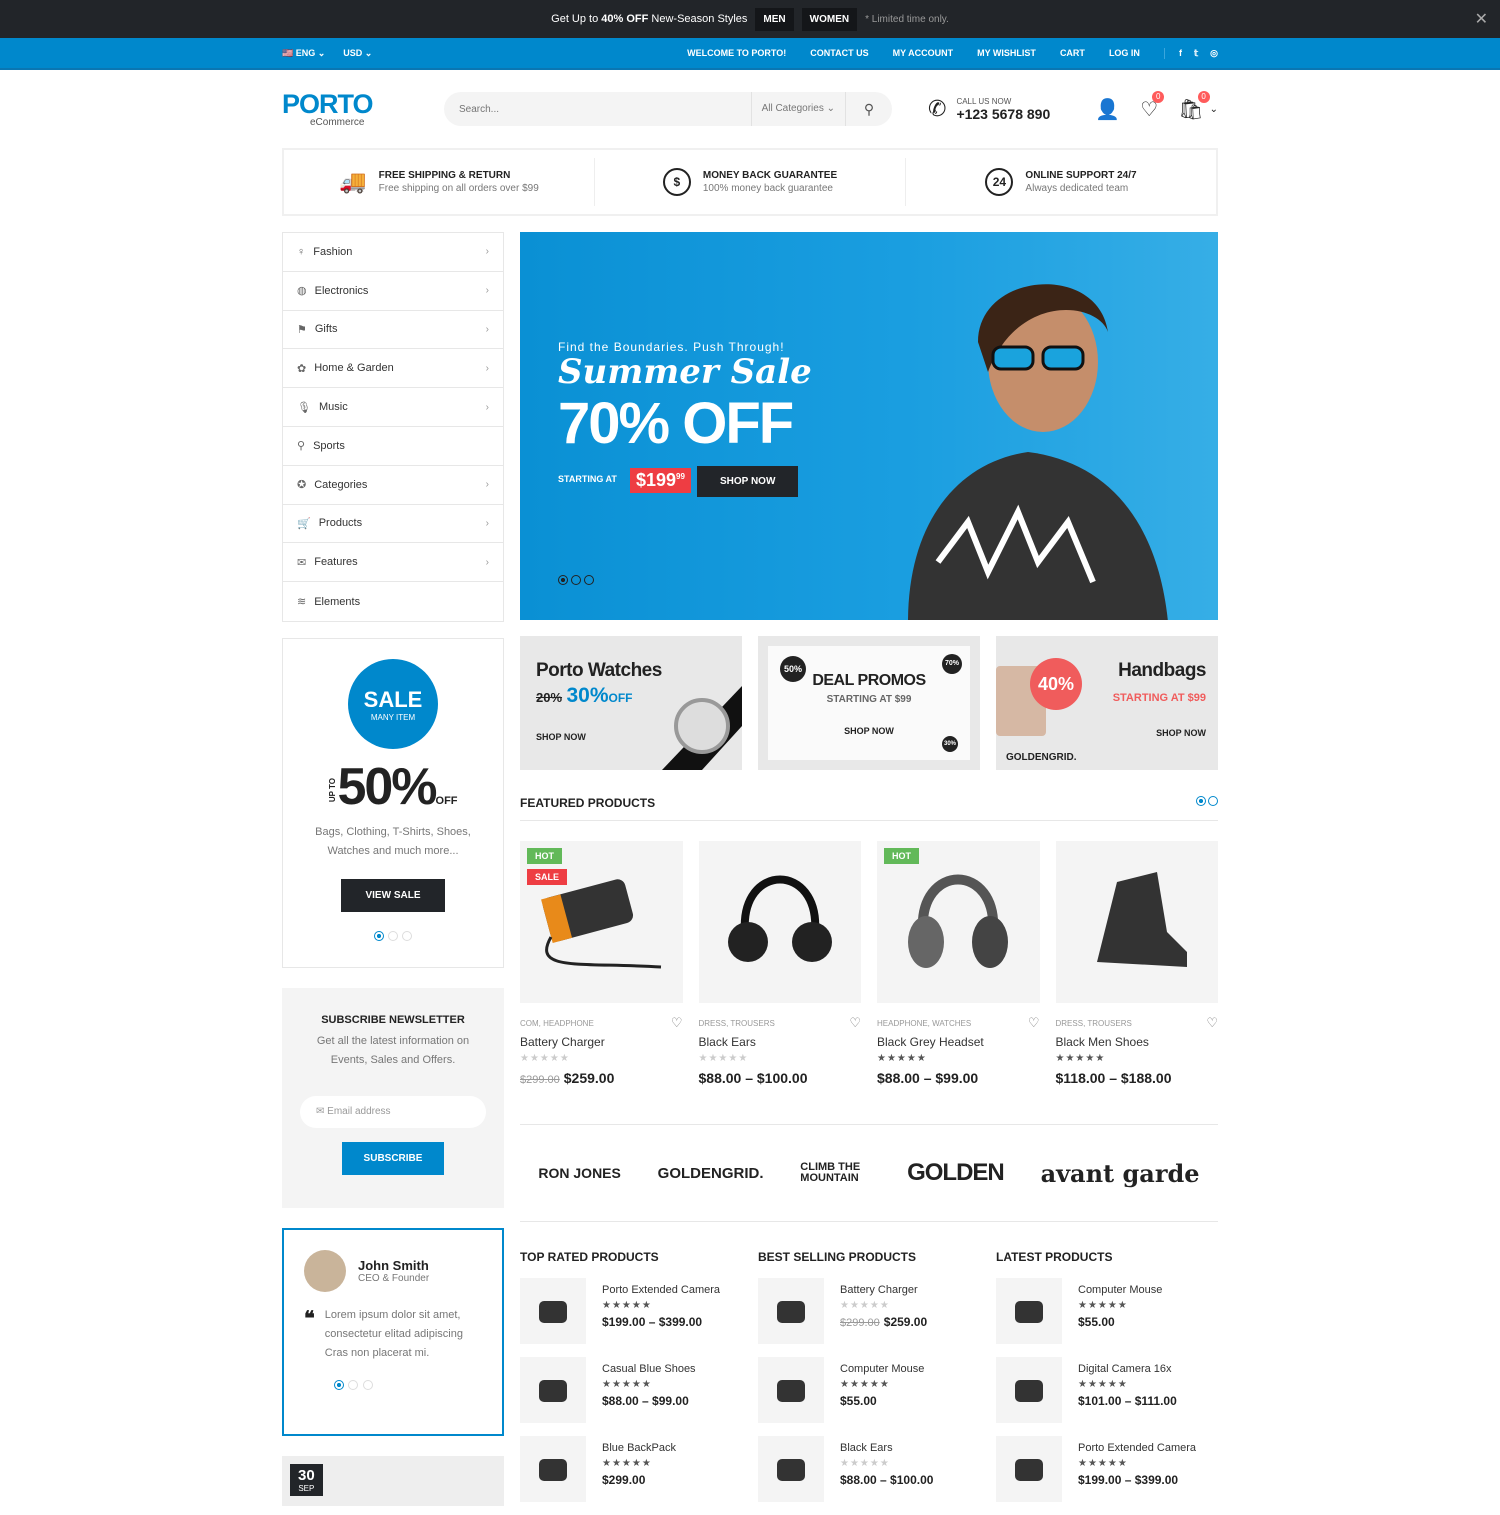  I want to click on nav-link: LOG IN, so click(1124, 53).